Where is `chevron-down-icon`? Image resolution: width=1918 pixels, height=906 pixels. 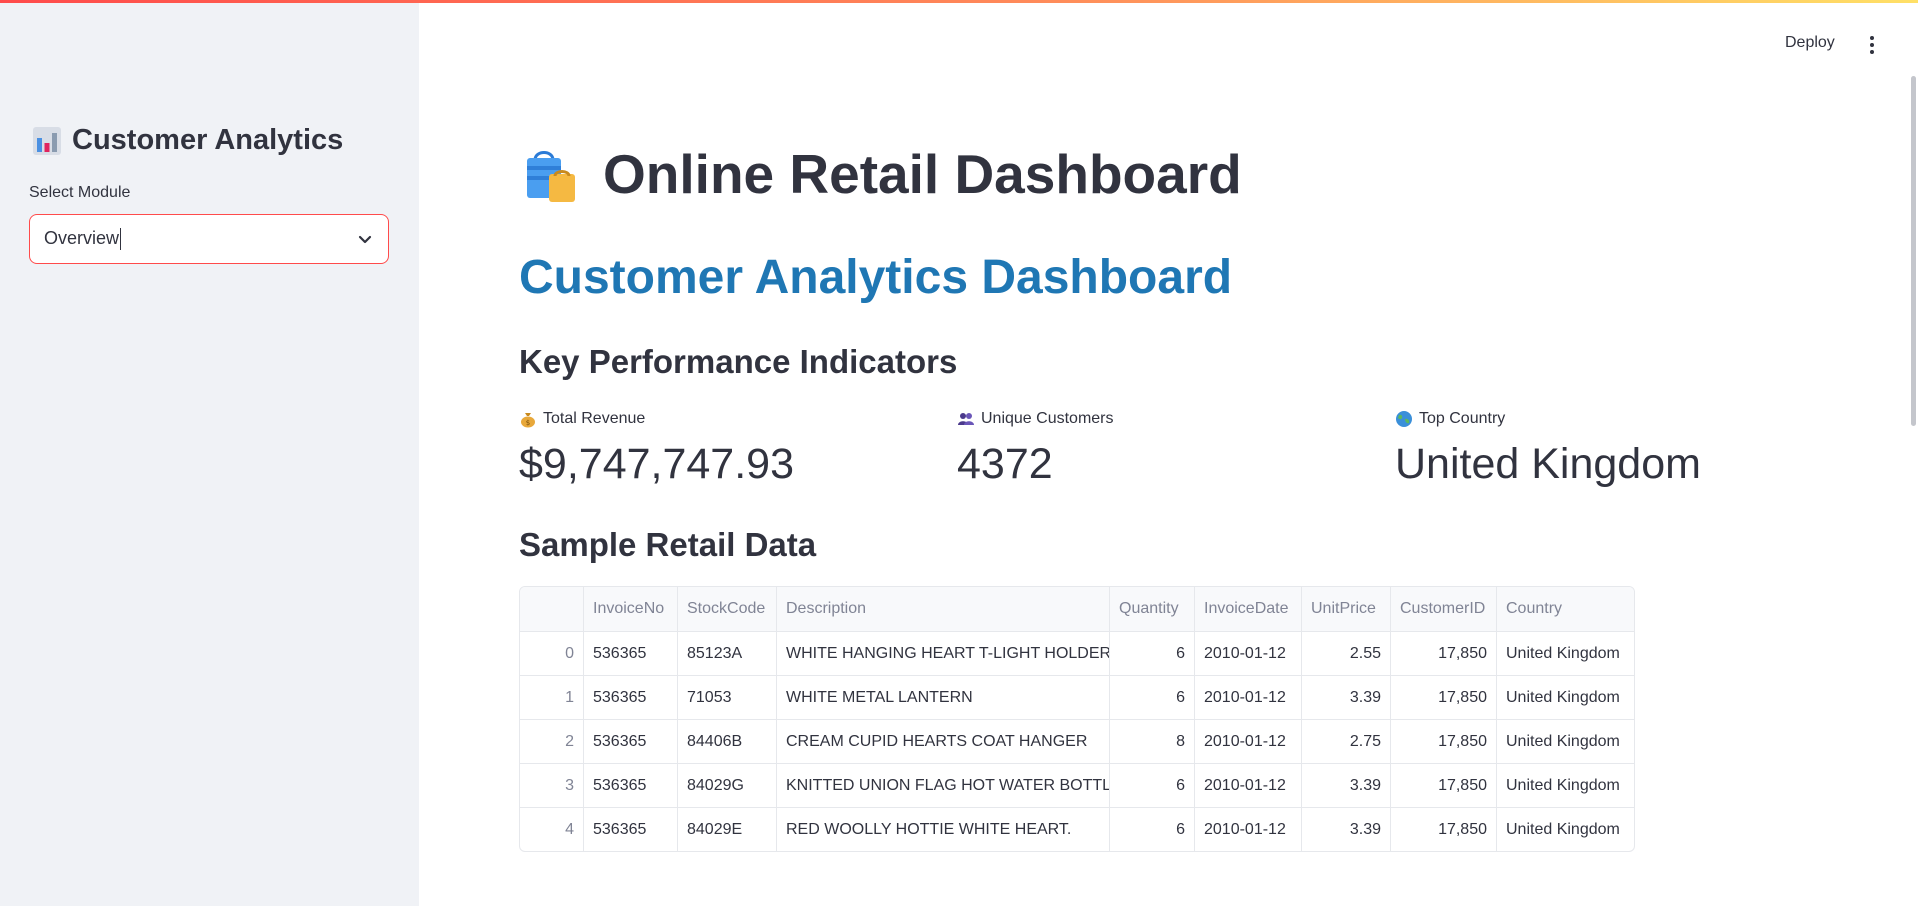 chevron-down-icon is located at coordinates (365, 239).